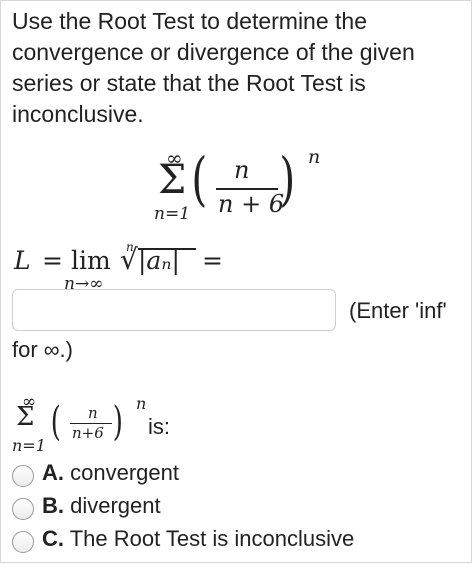 This screenshot has width=474, height=565. I want to click on small-denominator: n+6, so click(88, 433).